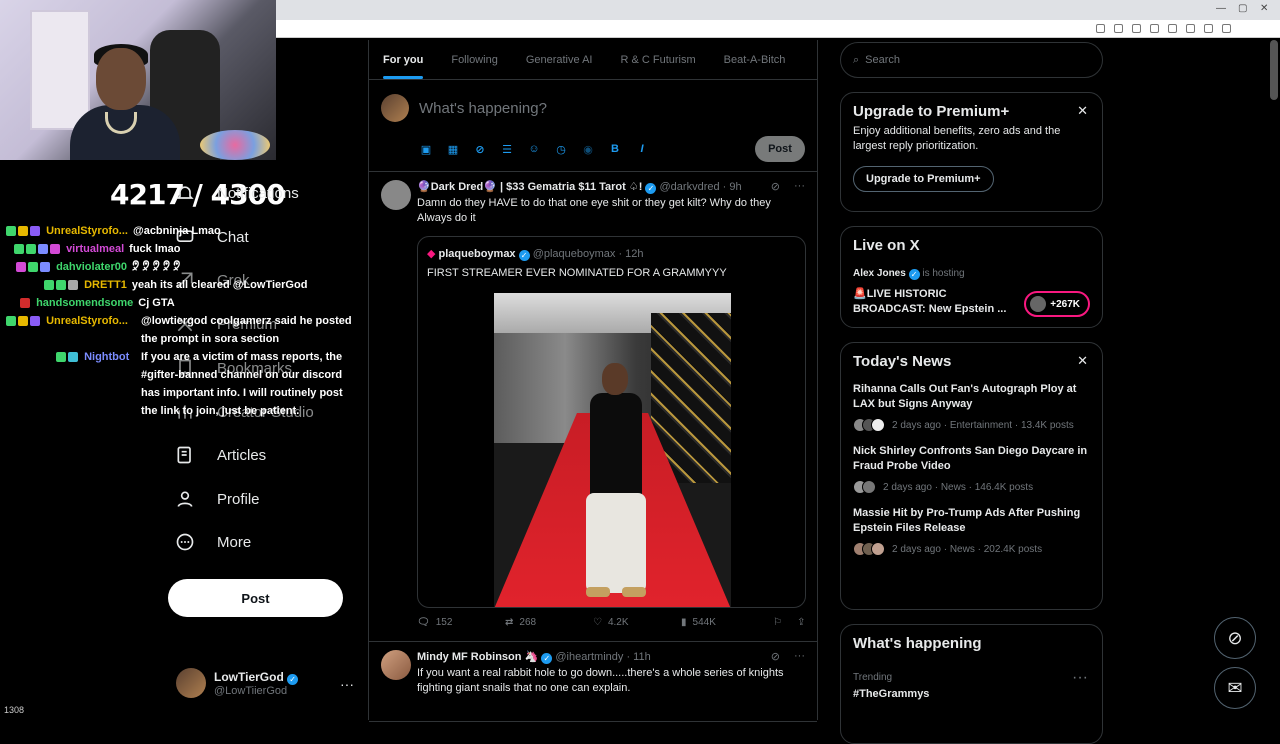 The image size is (1280, 744). I want to click on live-host: Alex Jones ✓ is hosting, so click(971, 273).